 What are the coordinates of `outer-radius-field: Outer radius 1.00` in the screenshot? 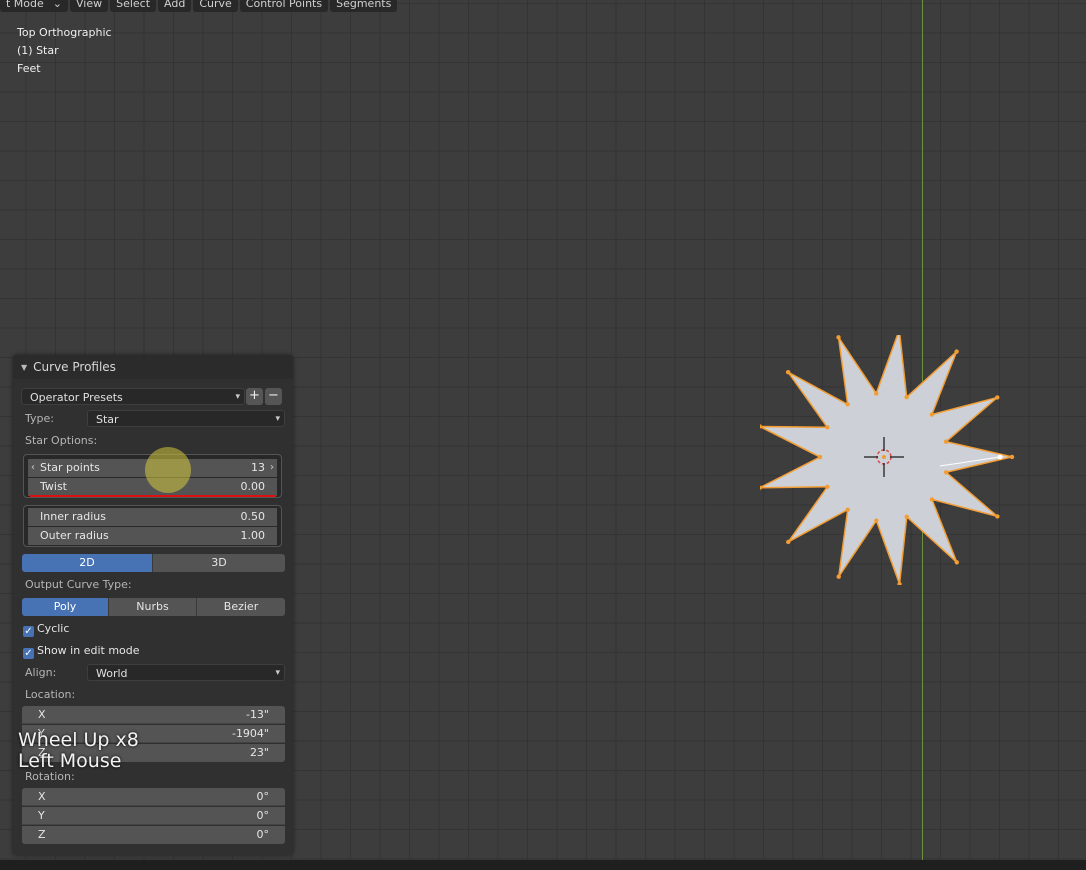 It's located at (152, 536).